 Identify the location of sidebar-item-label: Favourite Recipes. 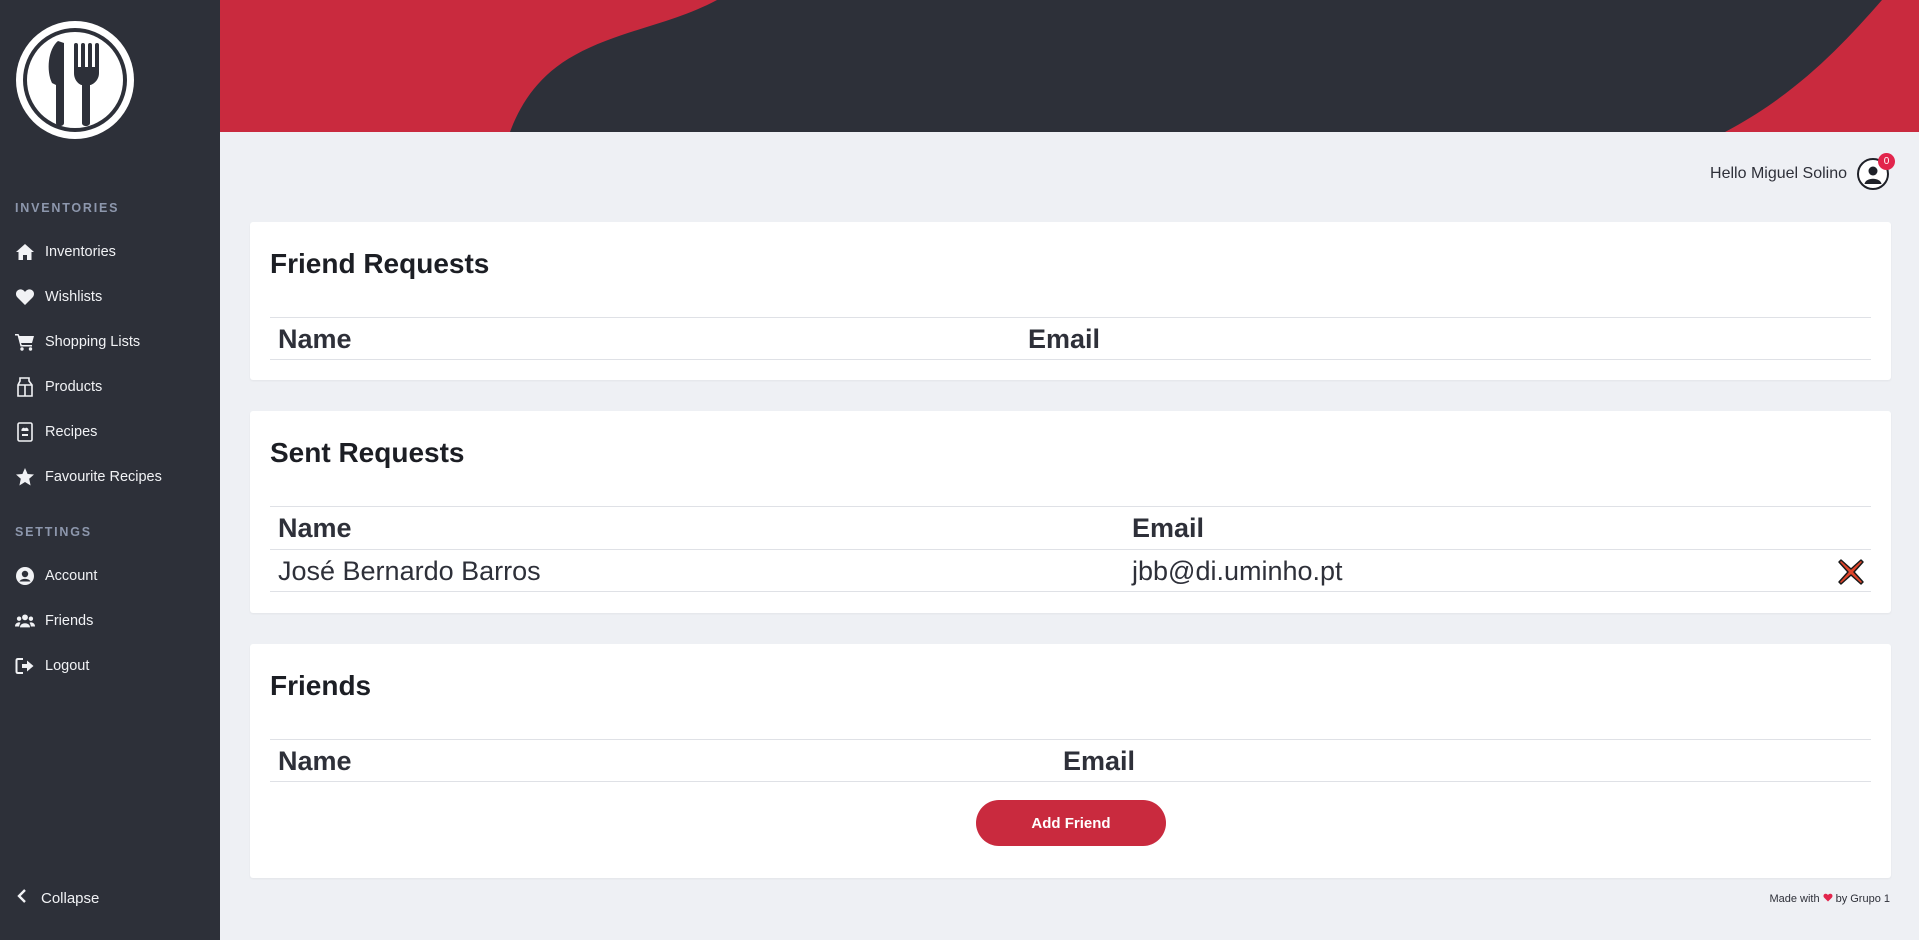
(103, 477).